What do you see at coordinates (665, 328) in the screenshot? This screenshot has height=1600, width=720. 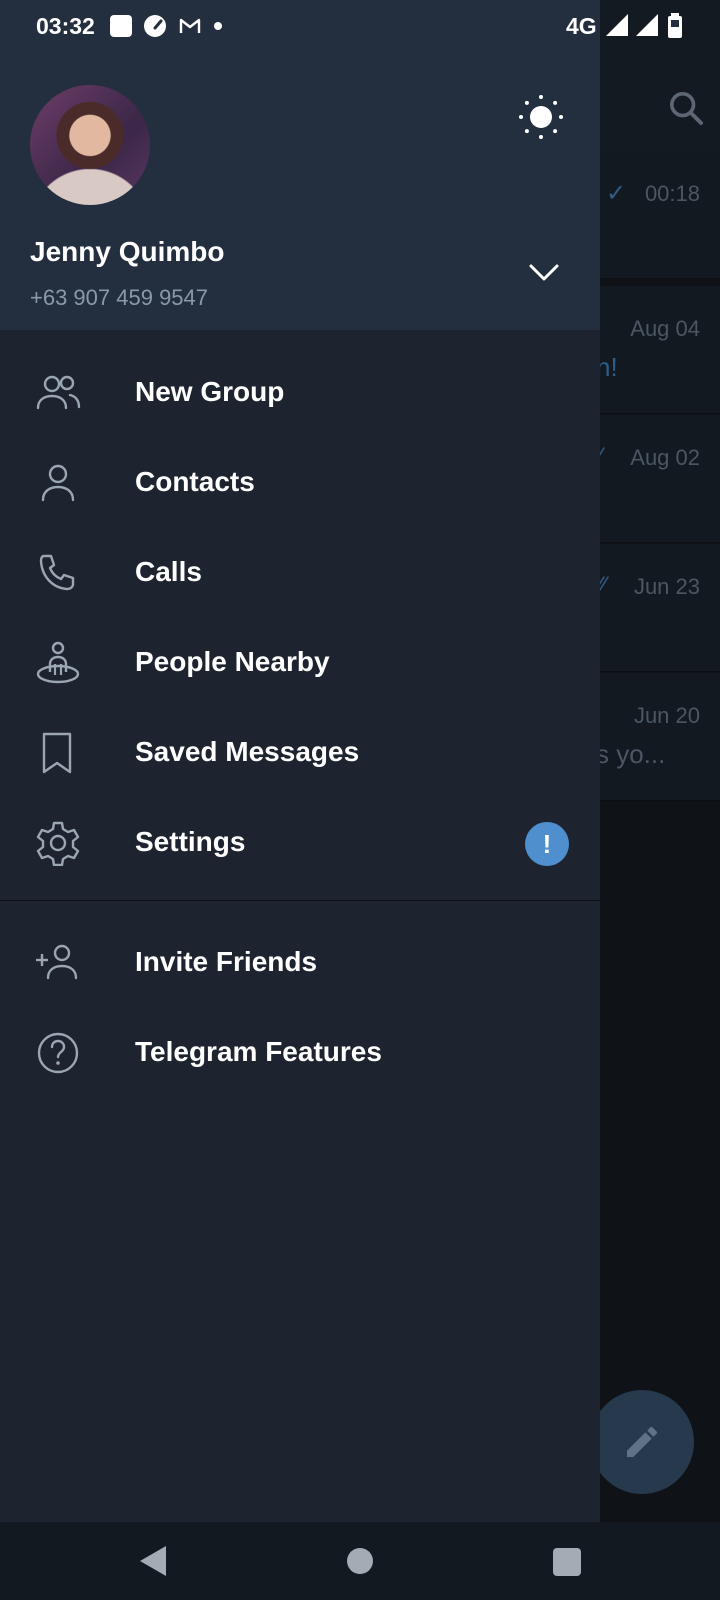 I see `chat-time: Aug 04` at bounding box center [665, 328].